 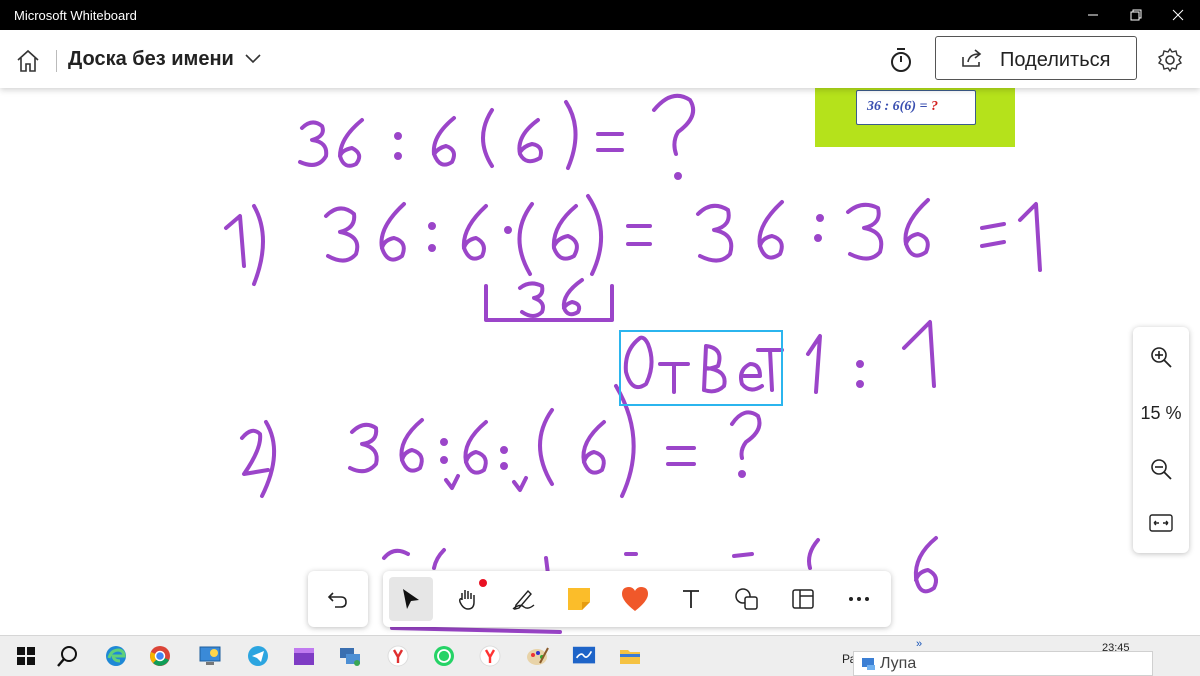 I want to click on undo-button, so click(x=338, y=599).